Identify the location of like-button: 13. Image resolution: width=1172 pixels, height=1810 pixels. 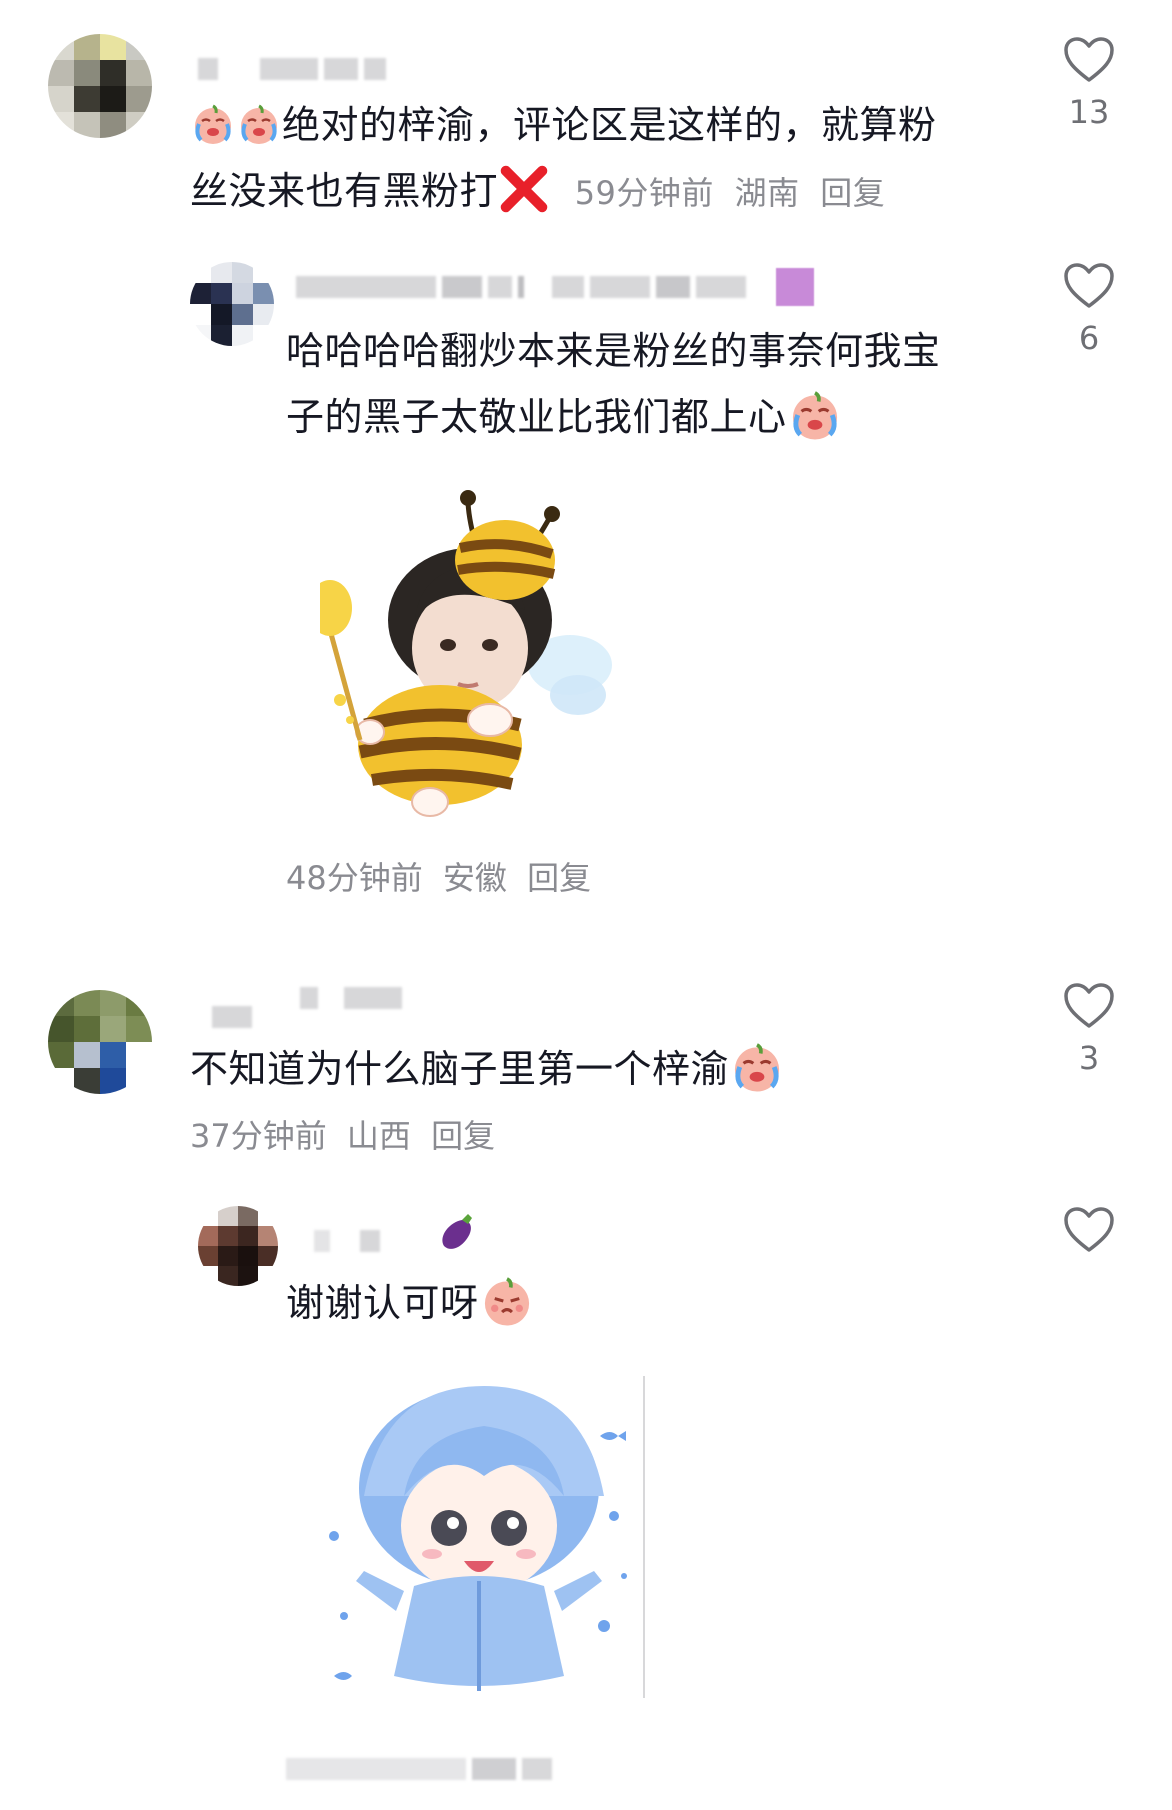
(1089, 84).